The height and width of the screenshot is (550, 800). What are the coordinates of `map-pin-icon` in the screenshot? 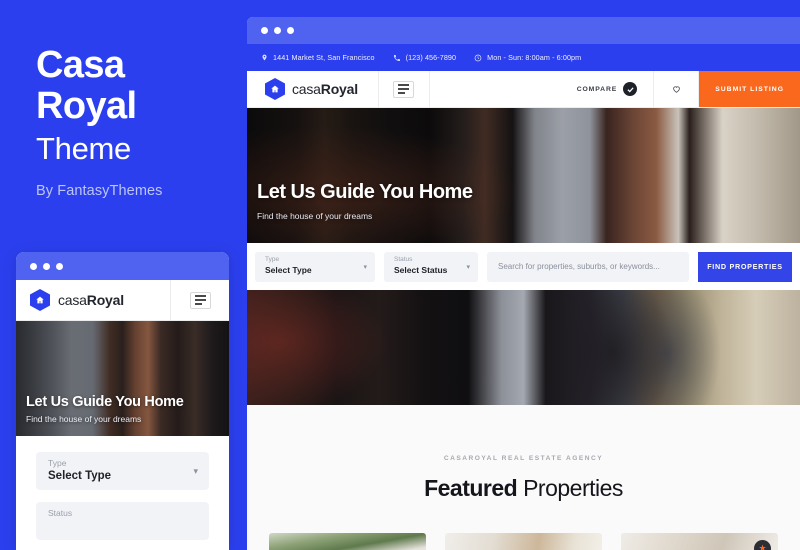 It's located at (264, 57).